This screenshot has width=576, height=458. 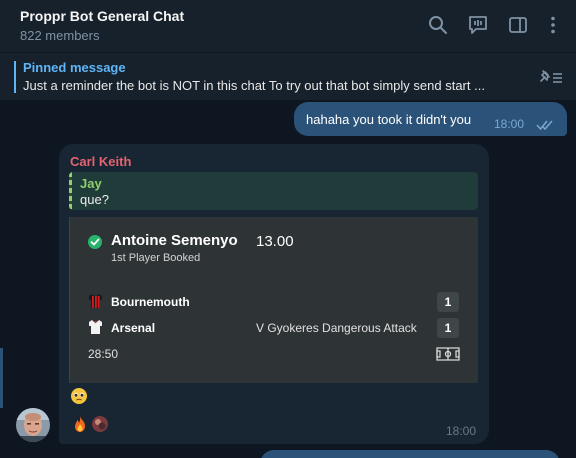 I want to click on search-icon, so click(x=438, y=25).